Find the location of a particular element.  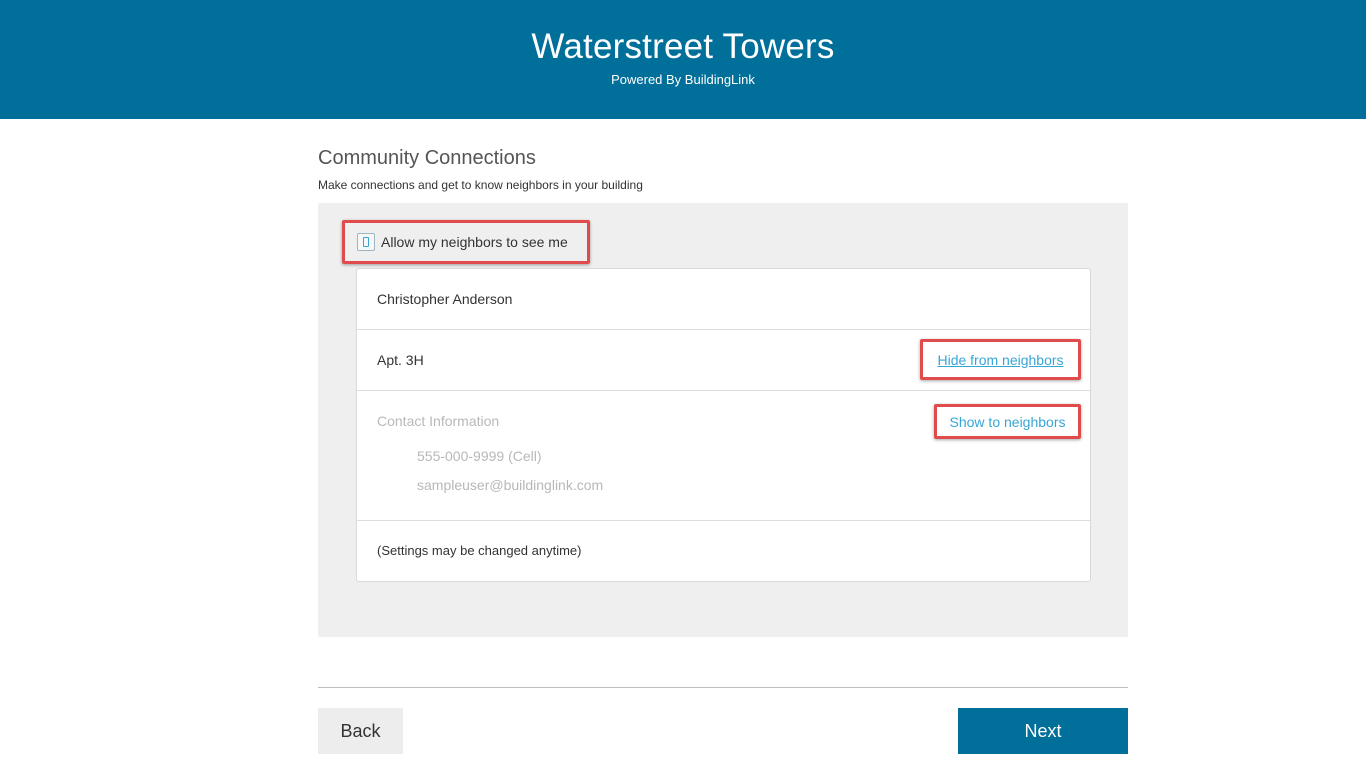

contact-heading: Contact Information is located at coordinates (438, 421).